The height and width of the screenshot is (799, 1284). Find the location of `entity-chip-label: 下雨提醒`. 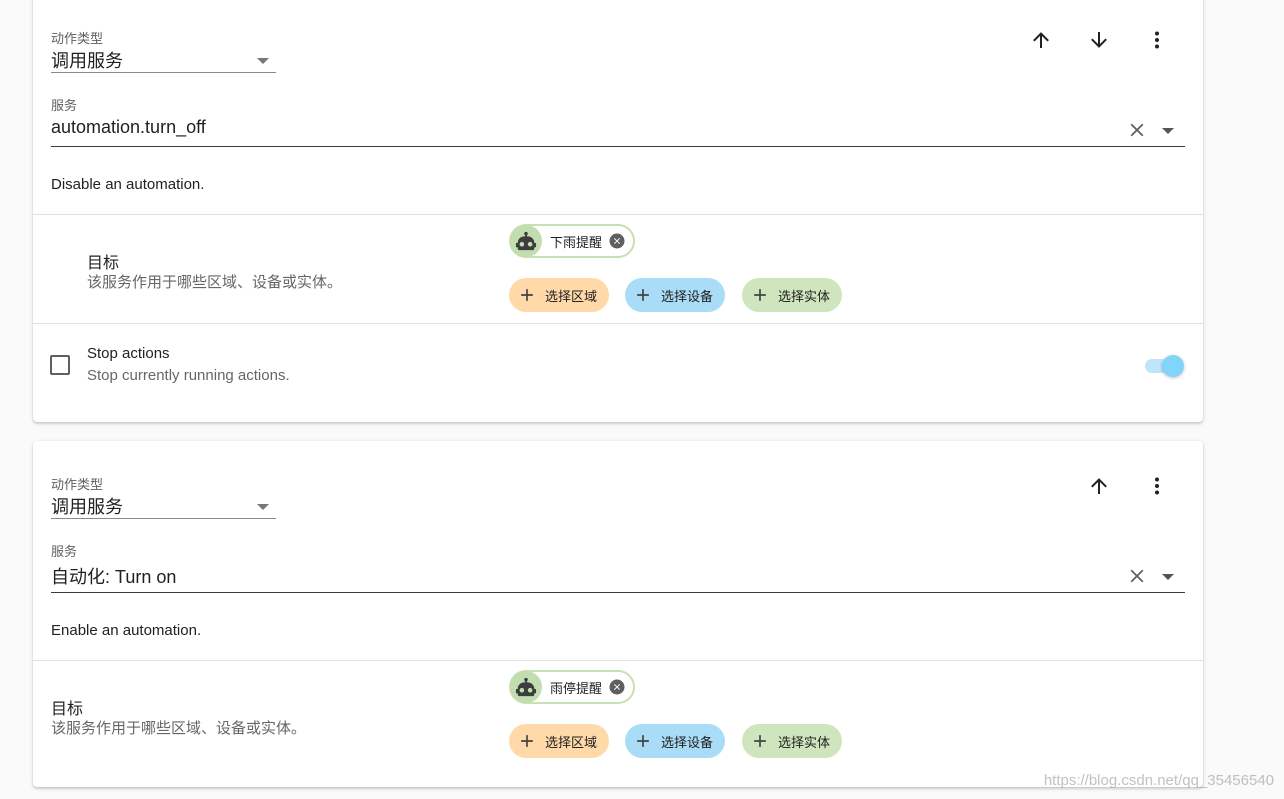

entity-chip-label: 下雨提醒 is located at coordinates (576, 242).